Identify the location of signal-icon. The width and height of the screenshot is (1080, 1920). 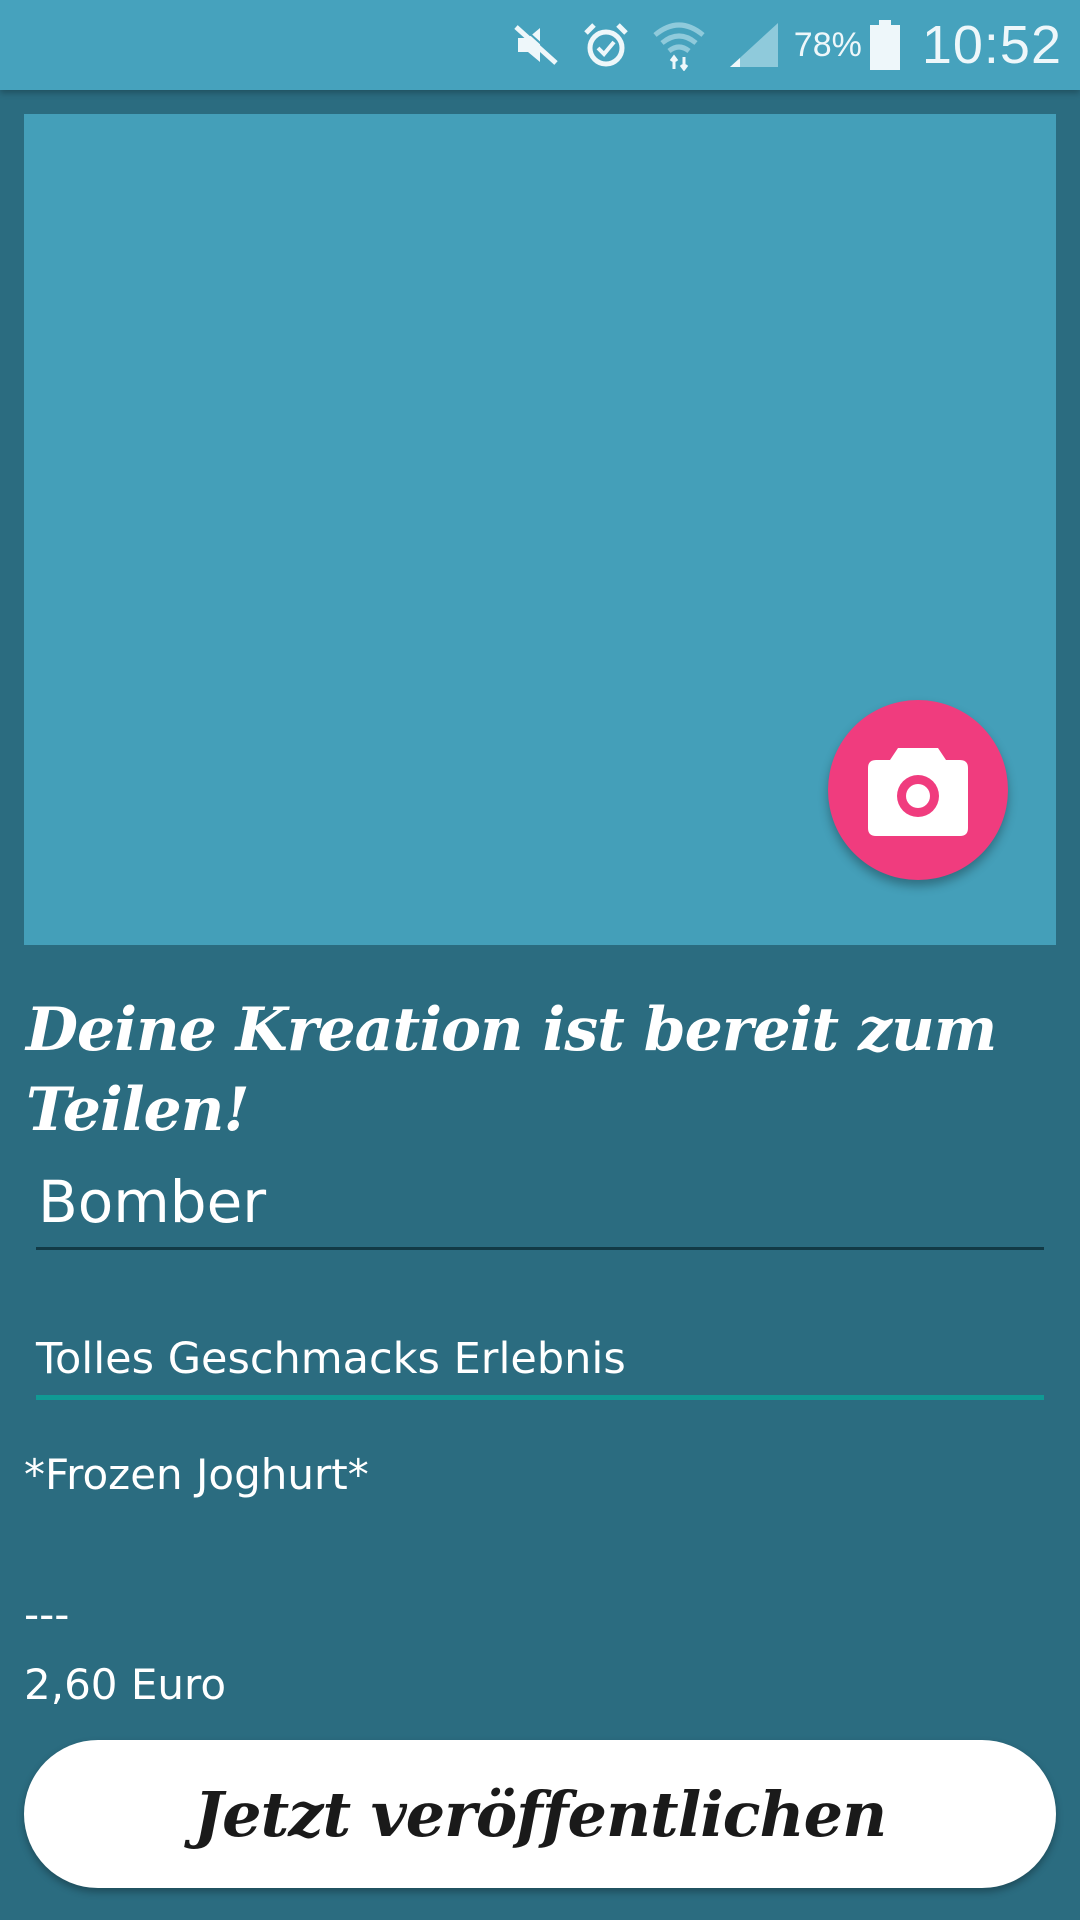
(754, 45).